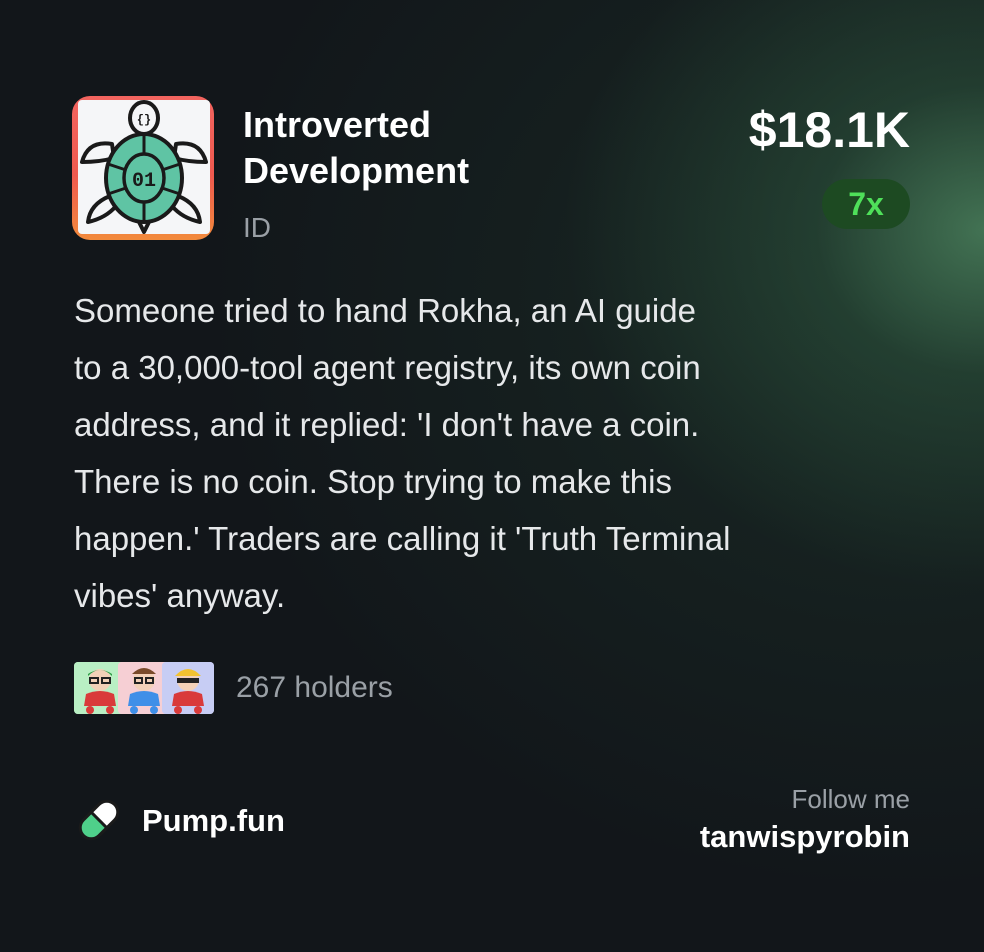 The height and width of the screenshot is (952, 984). Describe the element at coordinates (314, 687) in the screenshot. I see `holders-count: 267 holders` at that location.